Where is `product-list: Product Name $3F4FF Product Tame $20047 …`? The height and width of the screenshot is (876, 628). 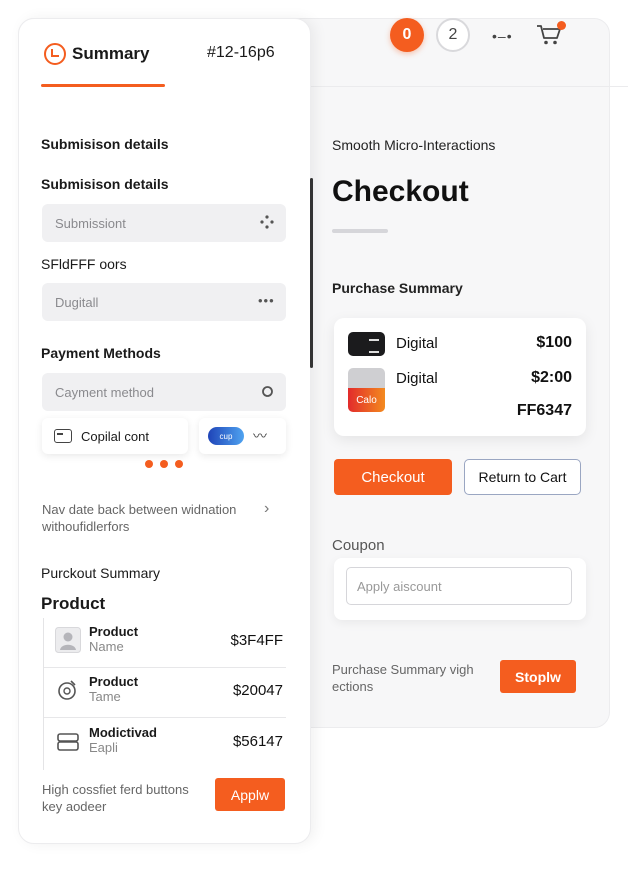 product-list: Product Name $3F4FF Product Tame $20047 … is located at coordinates (164, 694).